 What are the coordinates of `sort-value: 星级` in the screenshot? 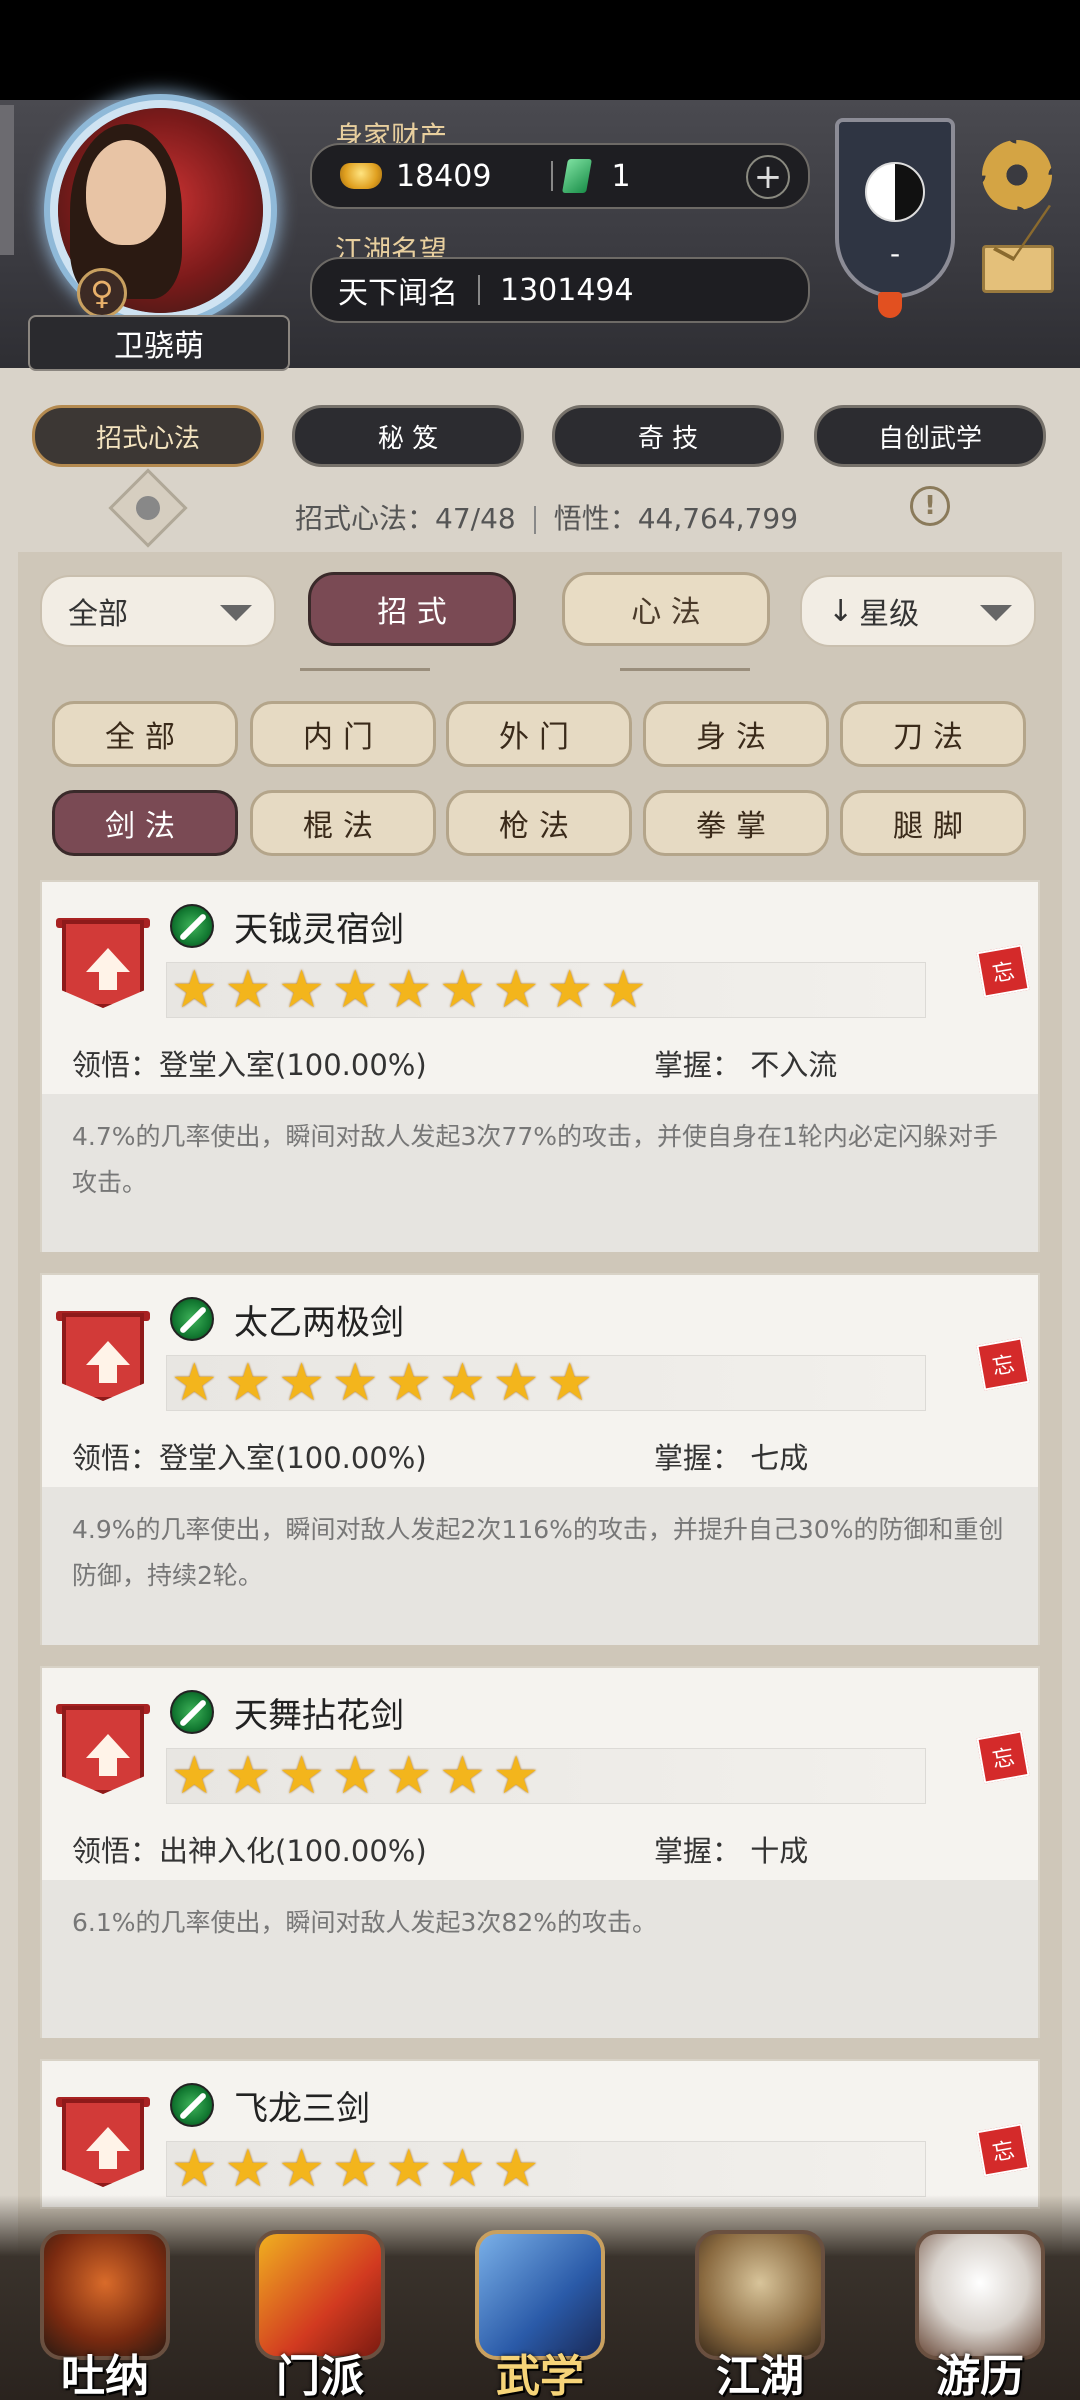 It's located at (889, 614).